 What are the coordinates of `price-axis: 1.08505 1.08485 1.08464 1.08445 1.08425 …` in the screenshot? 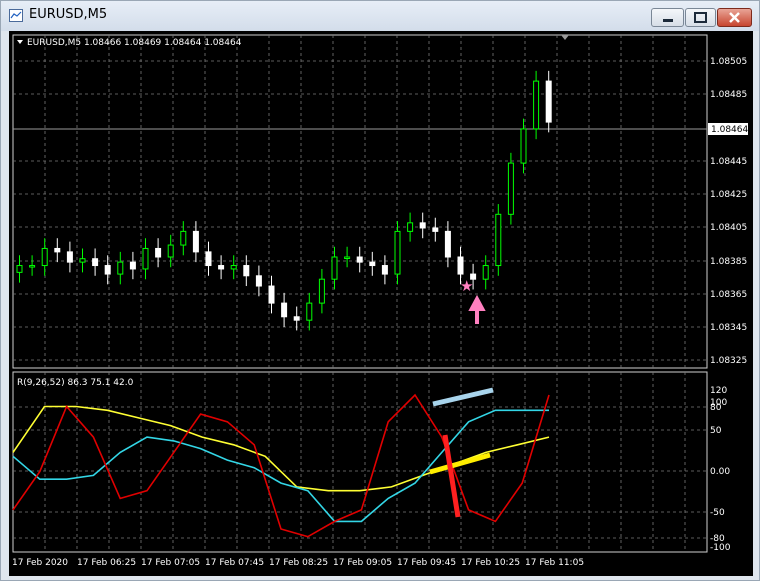 It's located at (728, 211).